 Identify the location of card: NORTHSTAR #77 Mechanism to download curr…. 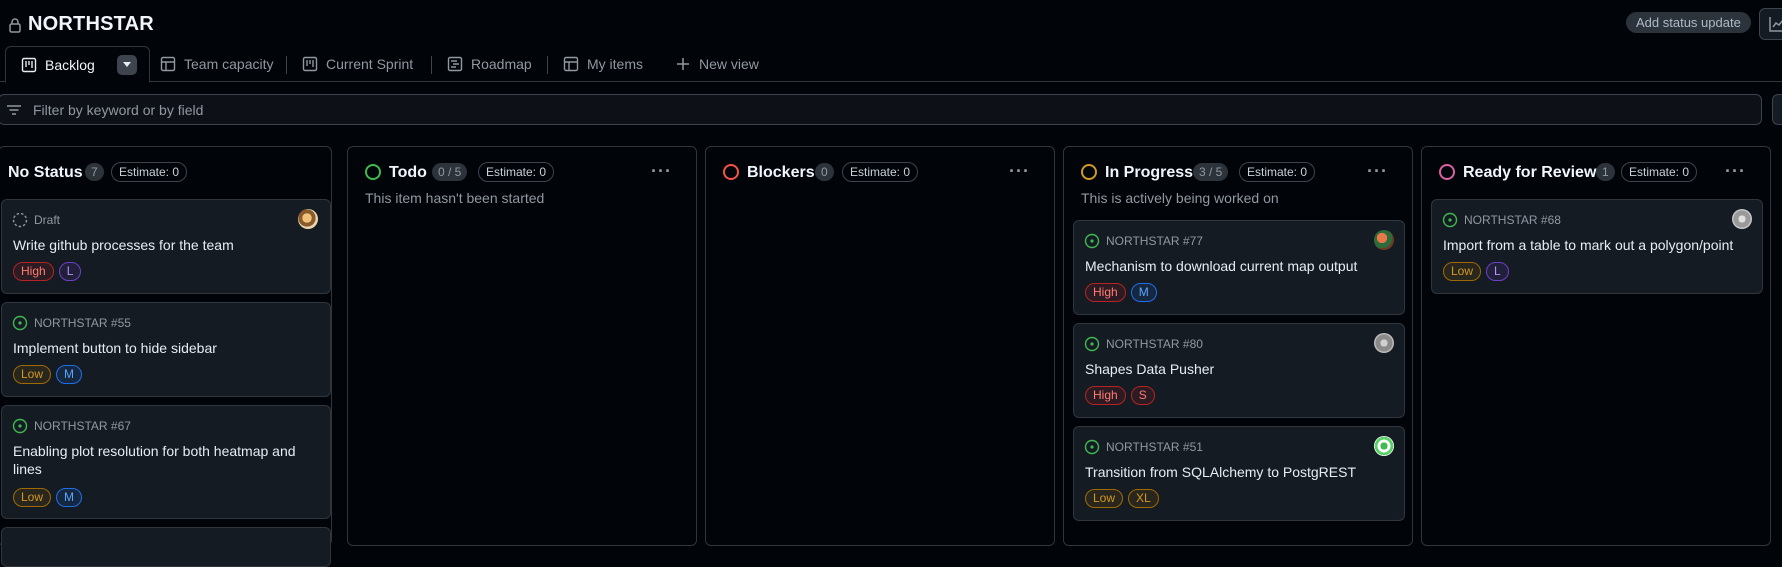
(1239, 267).